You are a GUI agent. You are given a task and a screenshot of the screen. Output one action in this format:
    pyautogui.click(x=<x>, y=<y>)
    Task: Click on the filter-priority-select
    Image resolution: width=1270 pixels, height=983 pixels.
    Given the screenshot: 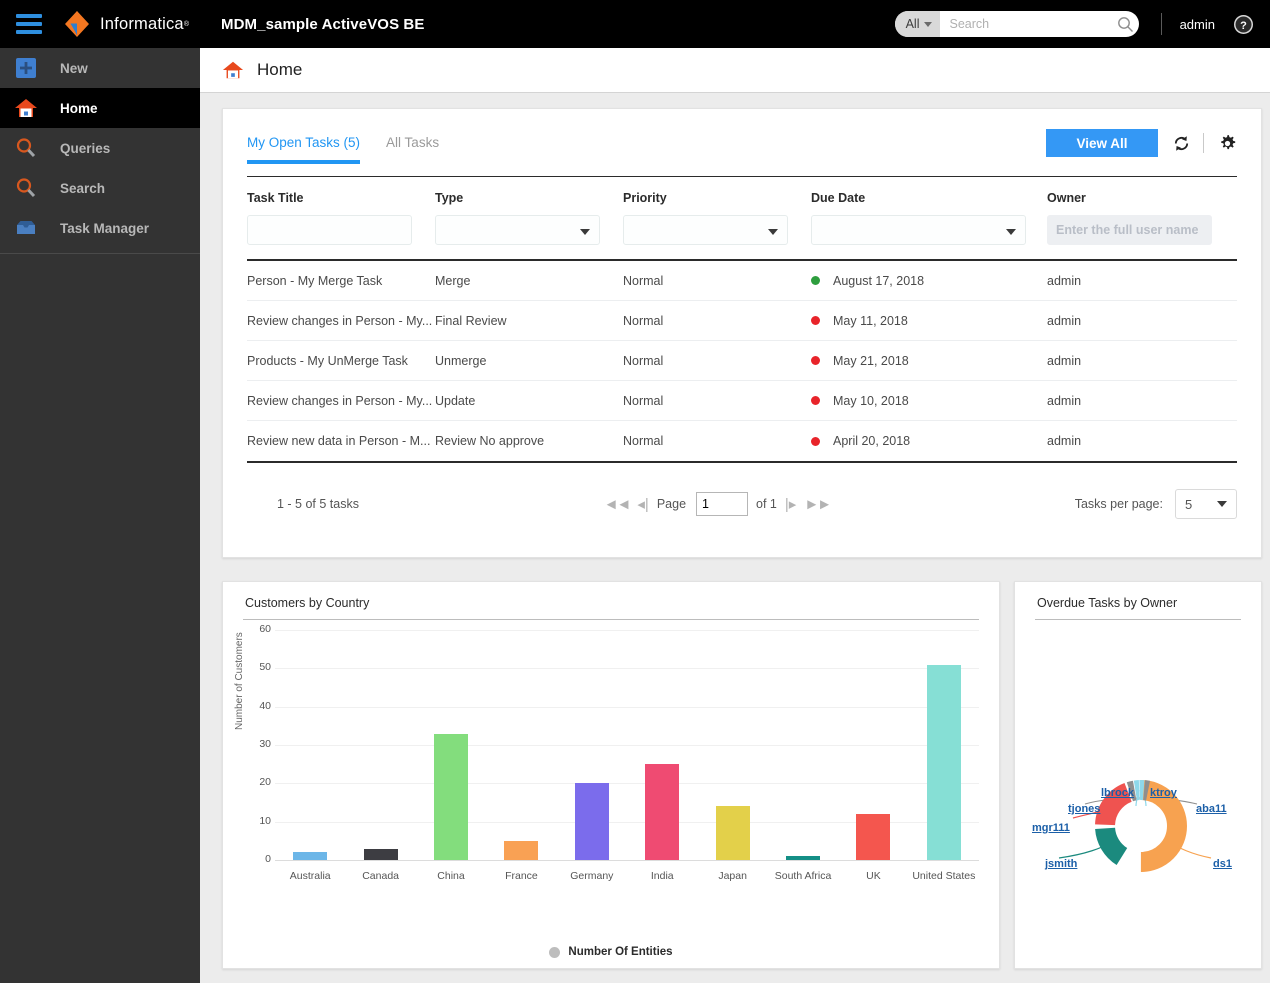 What is the action you would take?
    pyautogui.click(x=705, y=230)
    